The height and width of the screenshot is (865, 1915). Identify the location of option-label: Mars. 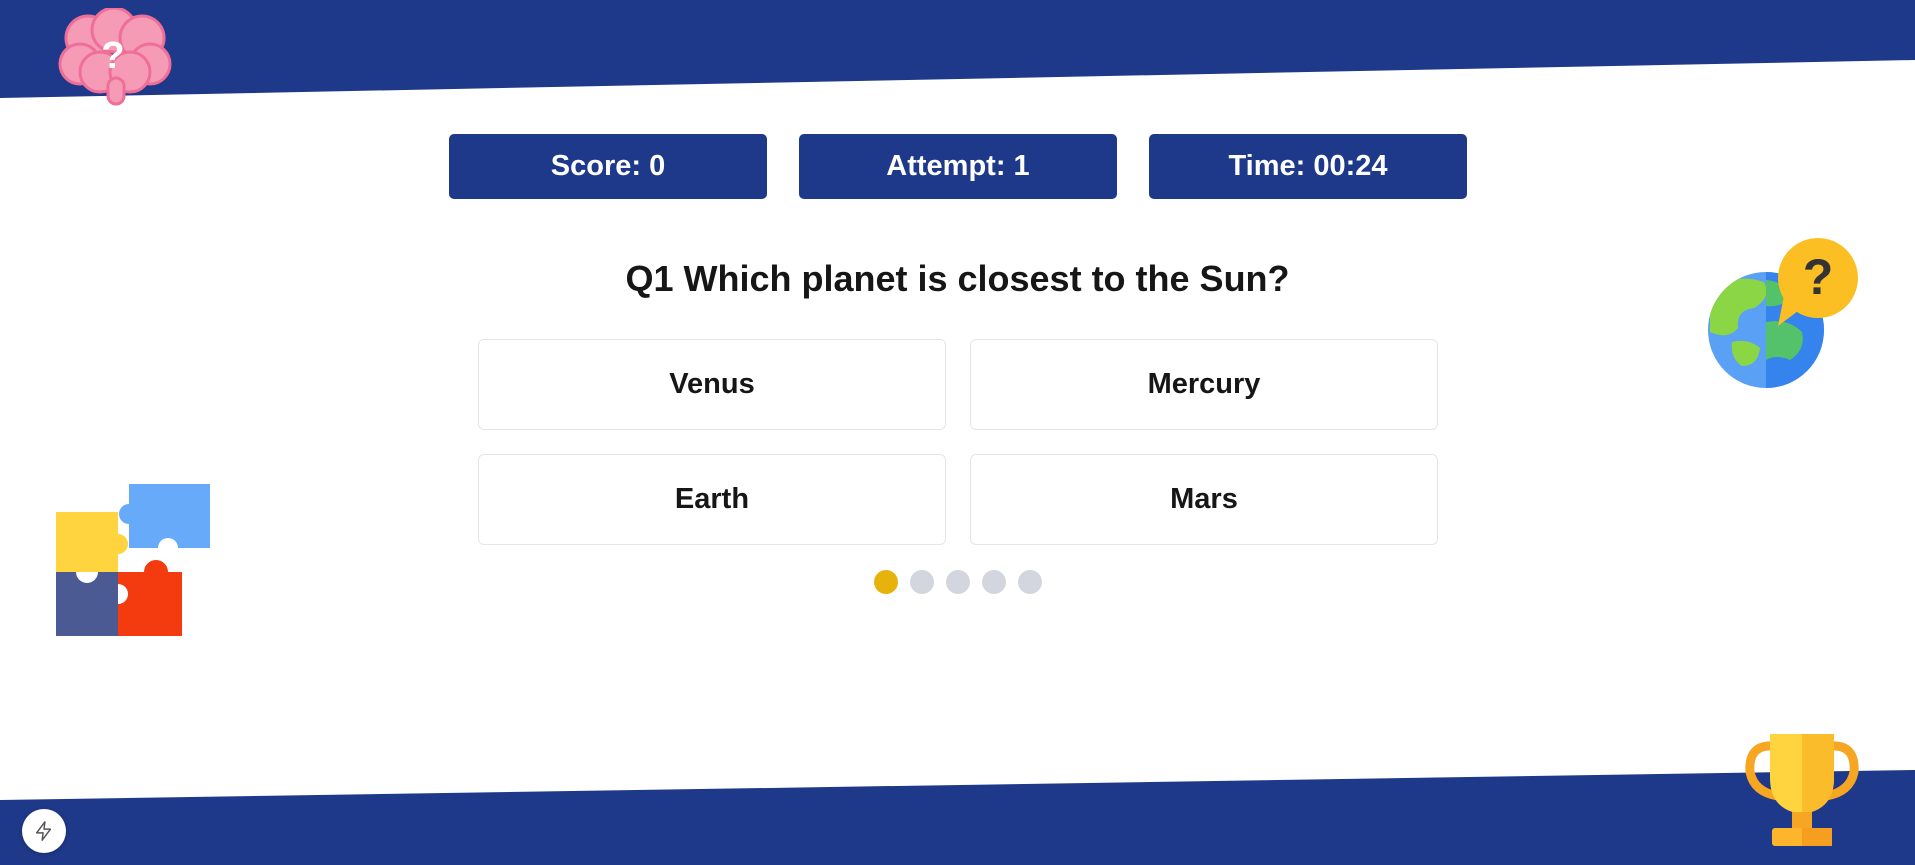
(1204, 499).